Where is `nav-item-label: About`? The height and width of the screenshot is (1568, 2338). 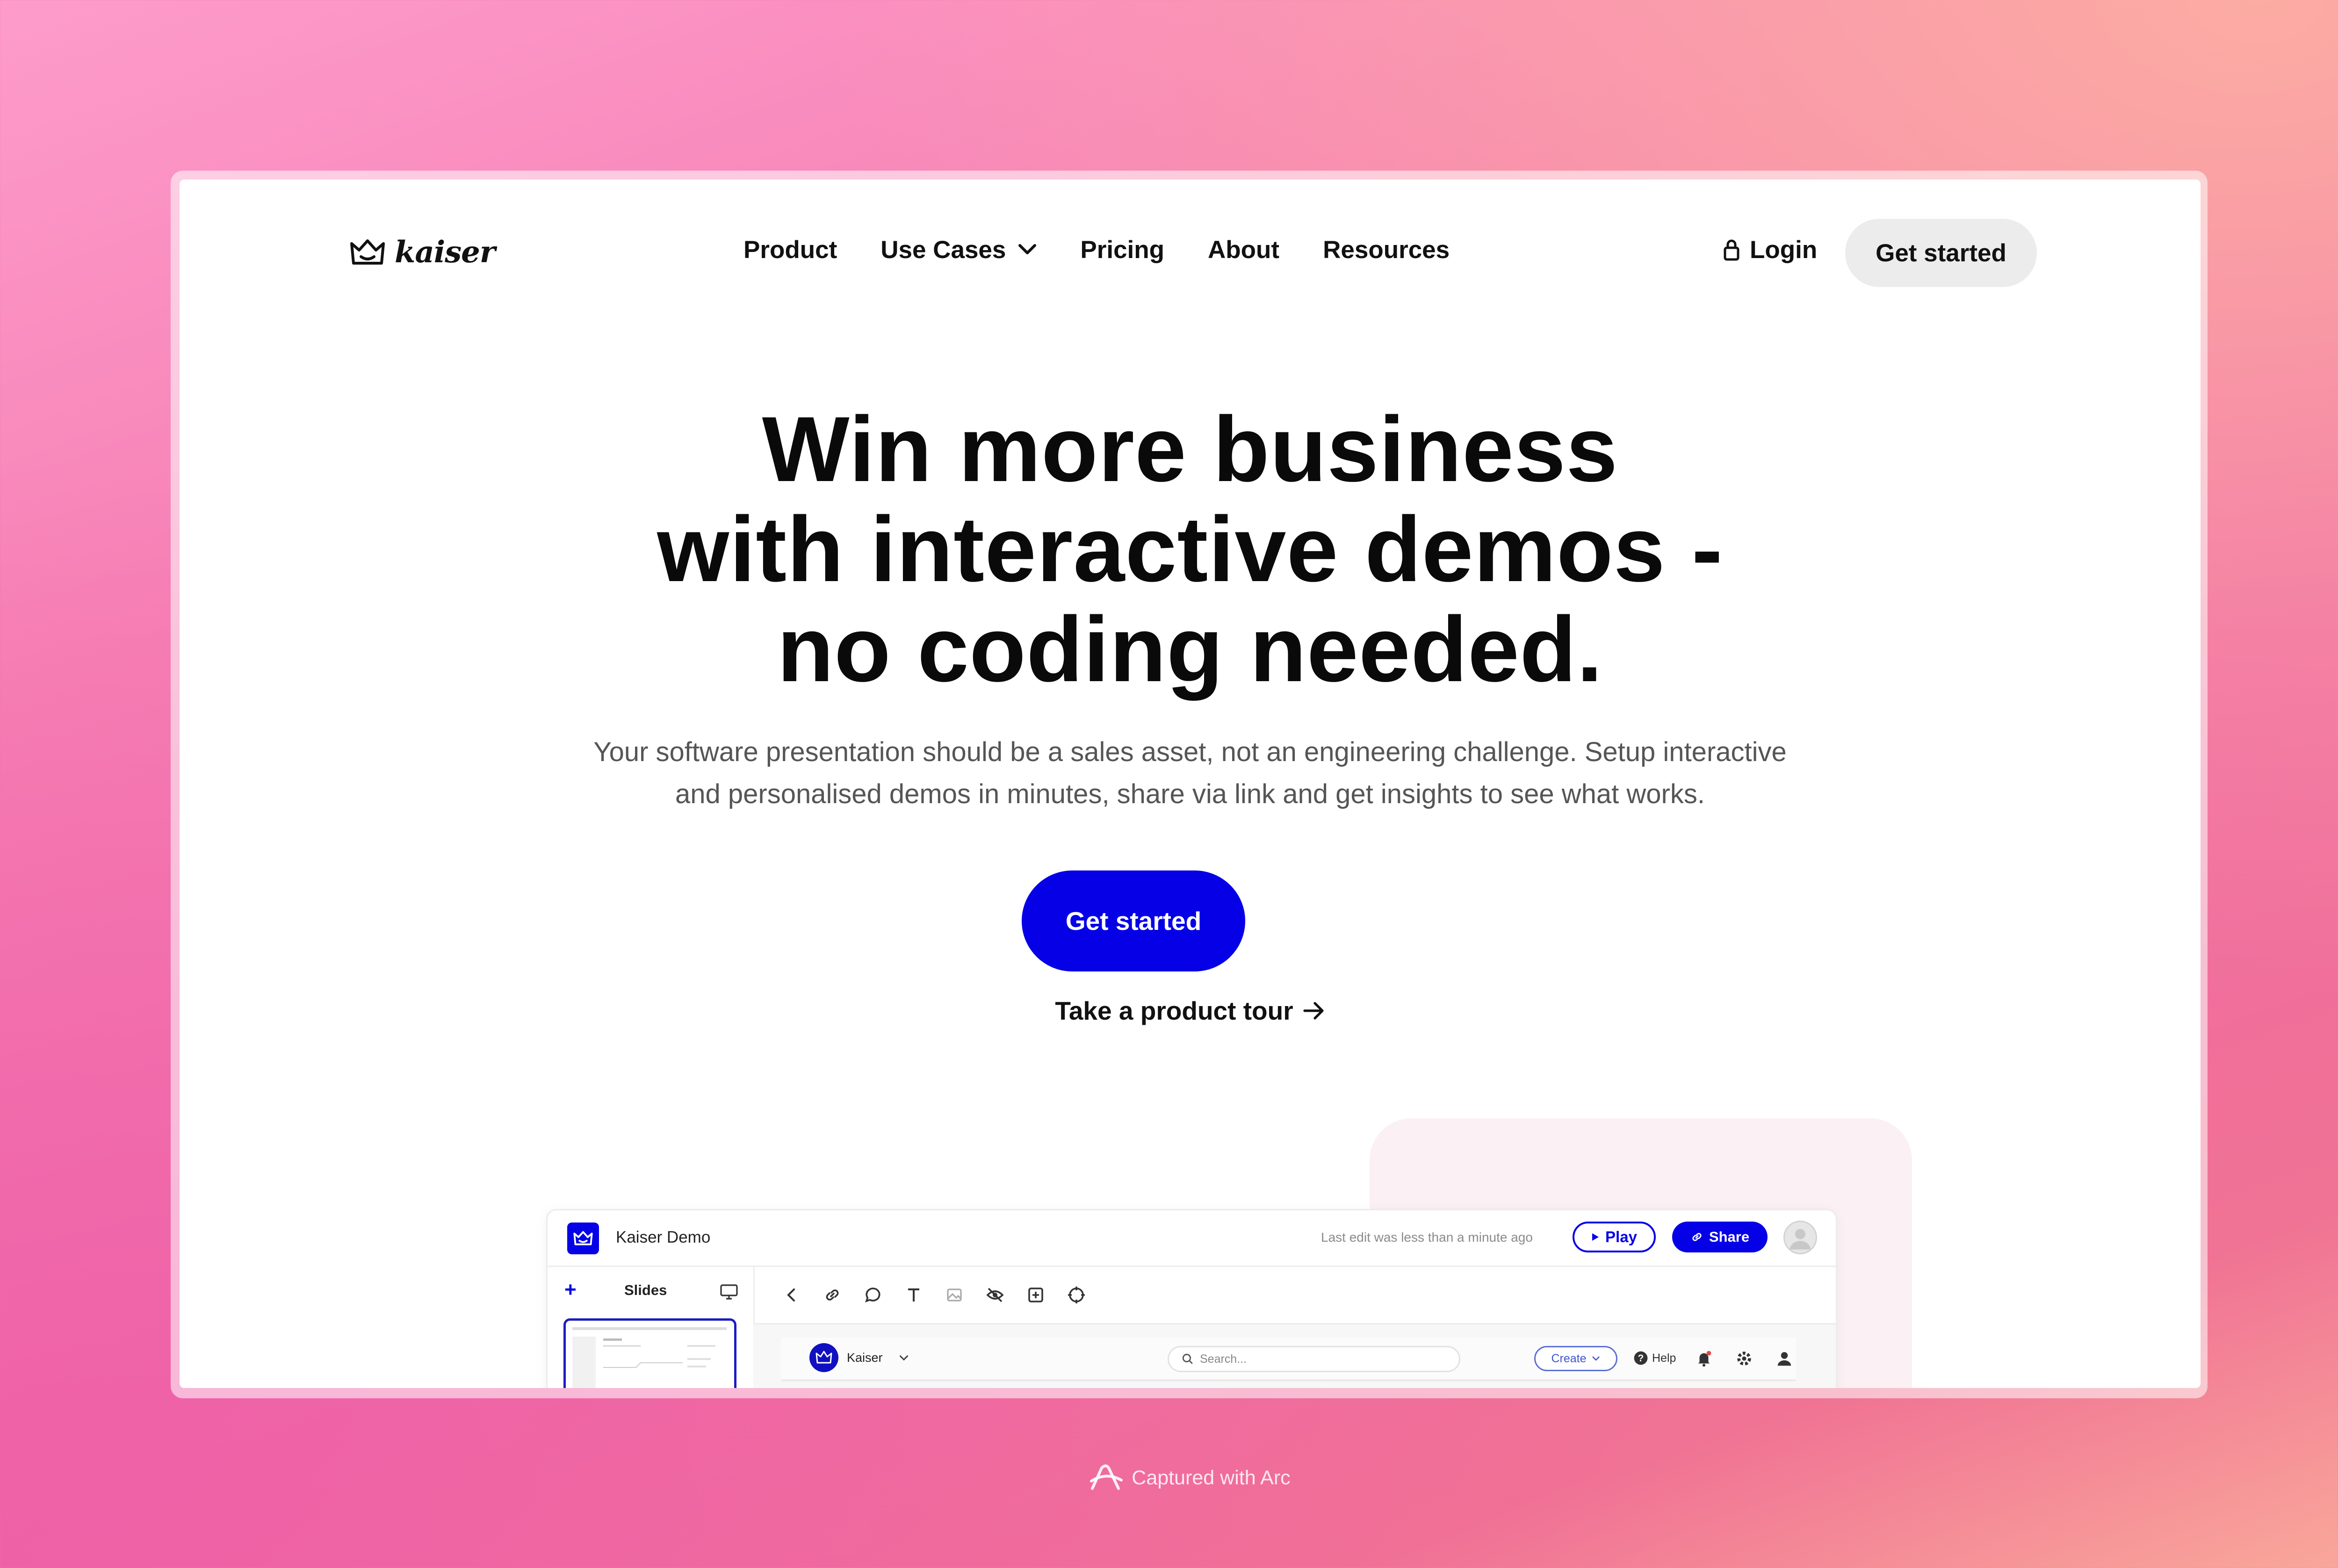 nav-item-label: About is located at coordinates (1244, 250).